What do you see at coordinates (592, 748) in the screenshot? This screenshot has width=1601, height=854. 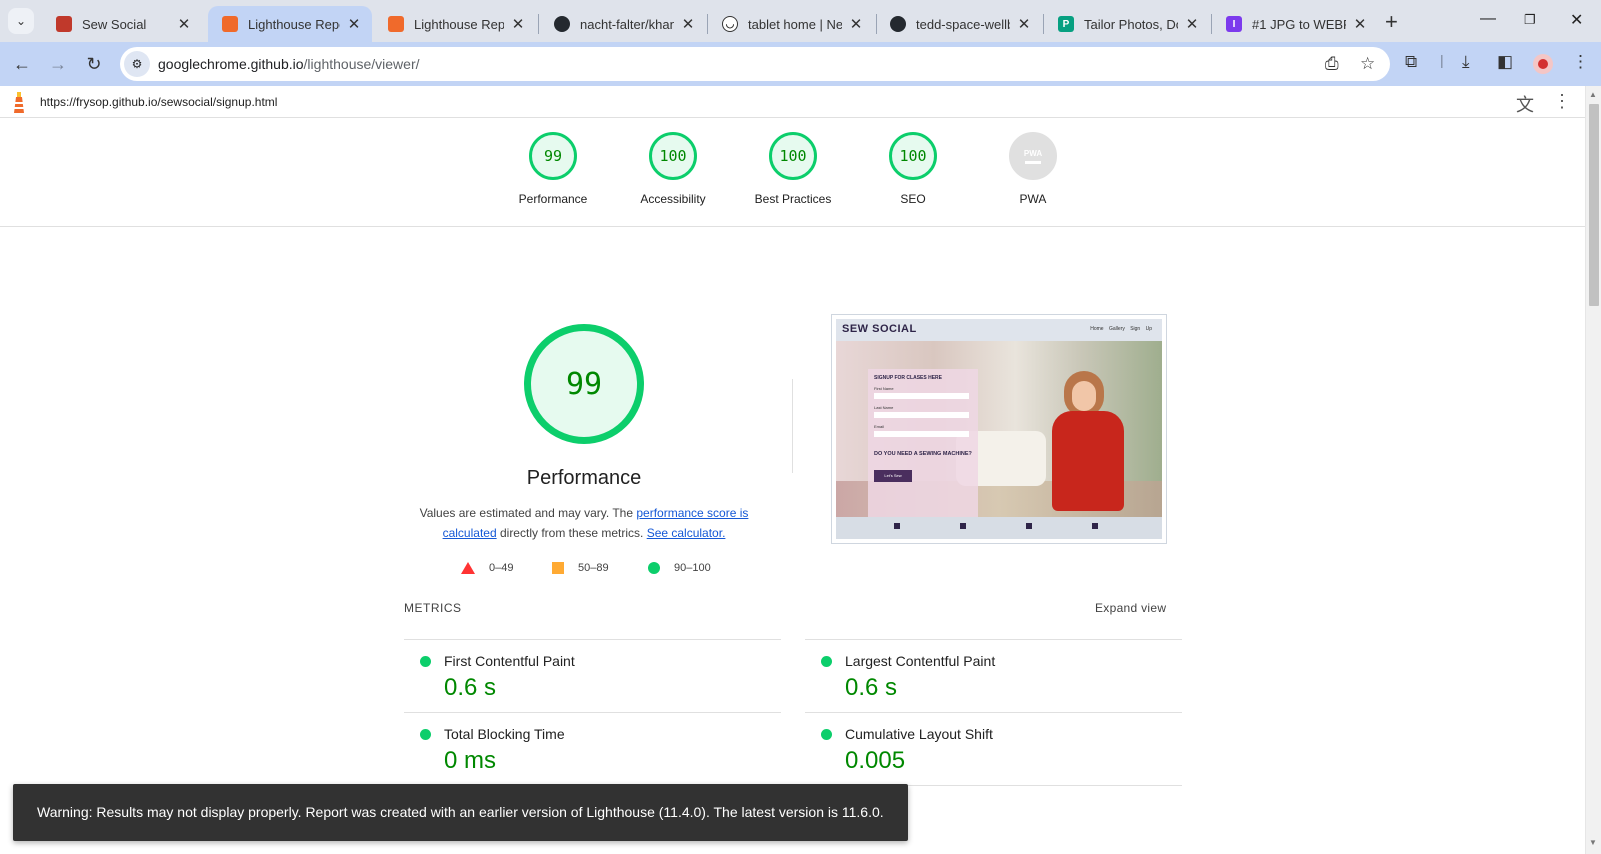 I see `metric-total-blocking-time: Total Blocking Time 0 ms` at bounding box center [592, 748].